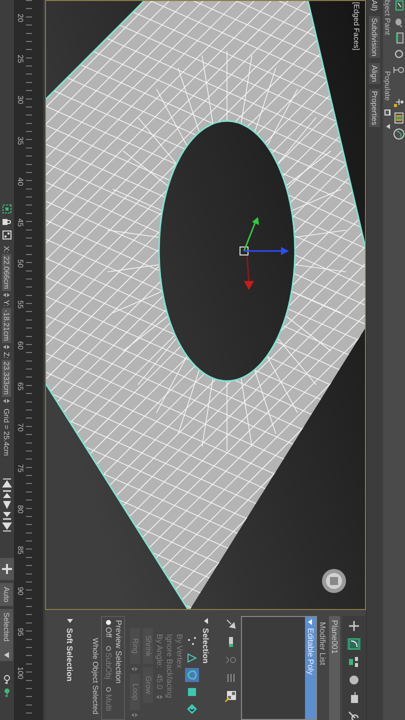 The image size is (405, 720). I want to click on triangle-icon, so click(192, 658).